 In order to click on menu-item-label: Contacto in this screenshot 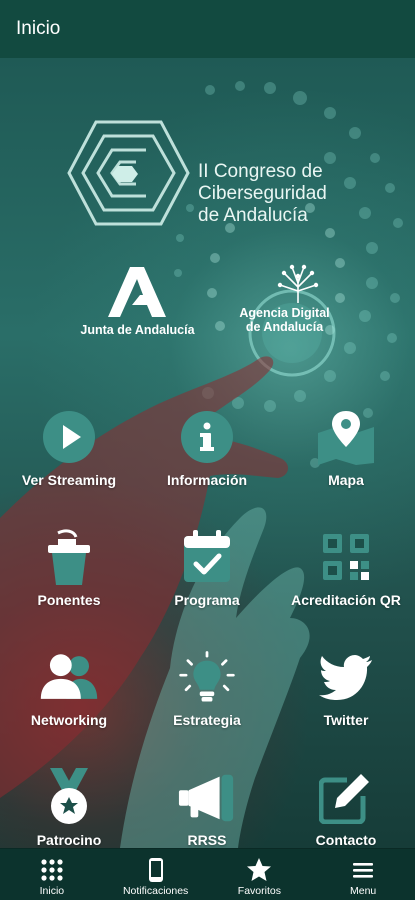, I will do `click(346, 840)`.